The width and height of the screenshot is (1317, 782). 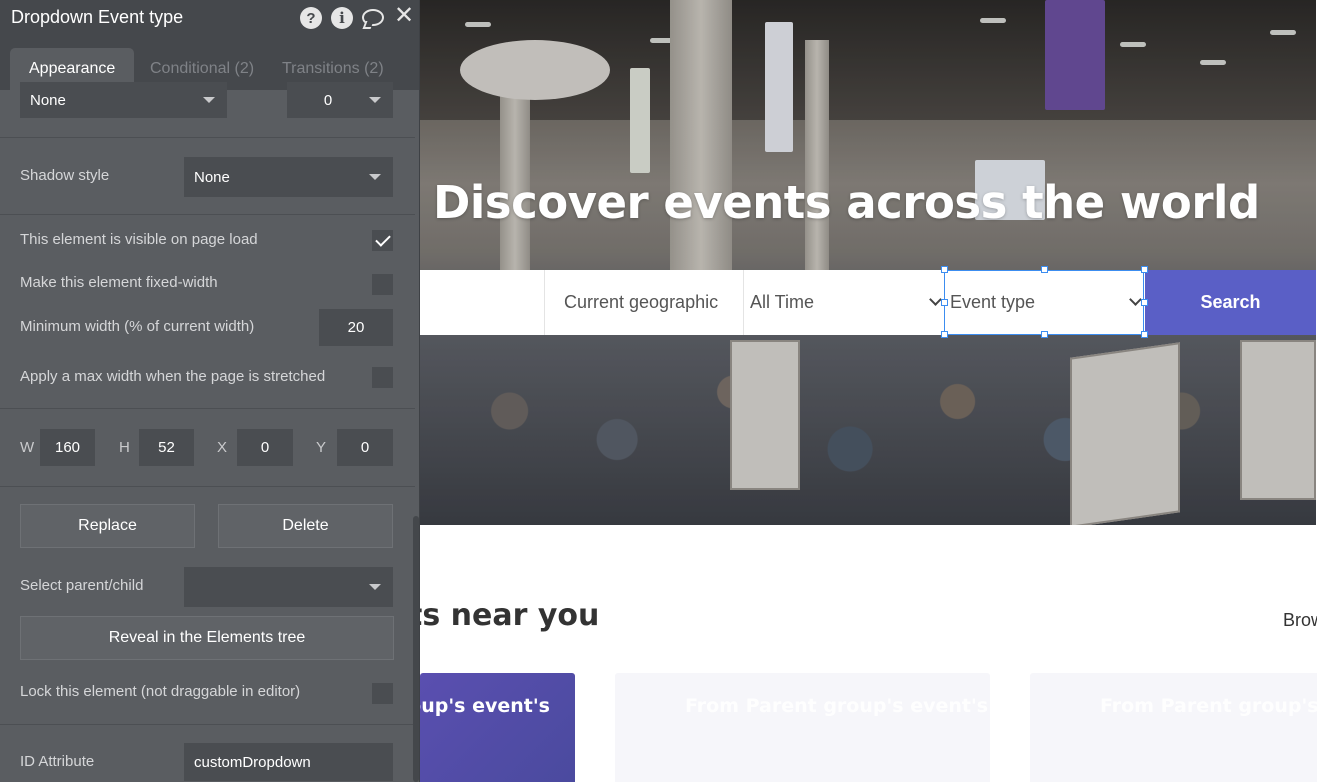 What do you see at coordinates (356, 327) in the screenshot?
I see `min-width-input: 20` at bounding box center [356, 327].